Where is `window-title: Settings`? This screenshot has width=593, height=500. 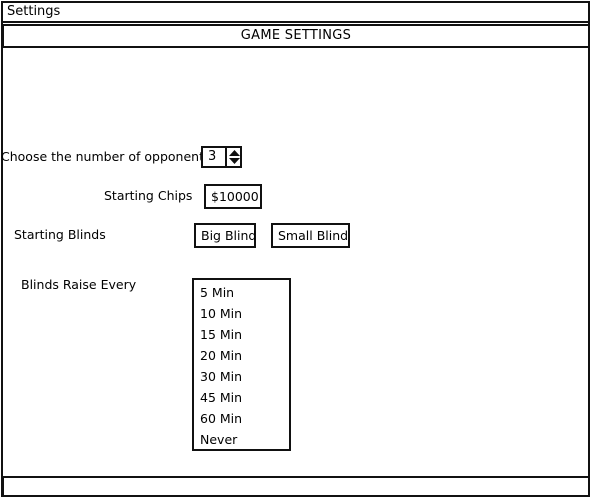 window-title: Settings is located at coordinates (295, 12).